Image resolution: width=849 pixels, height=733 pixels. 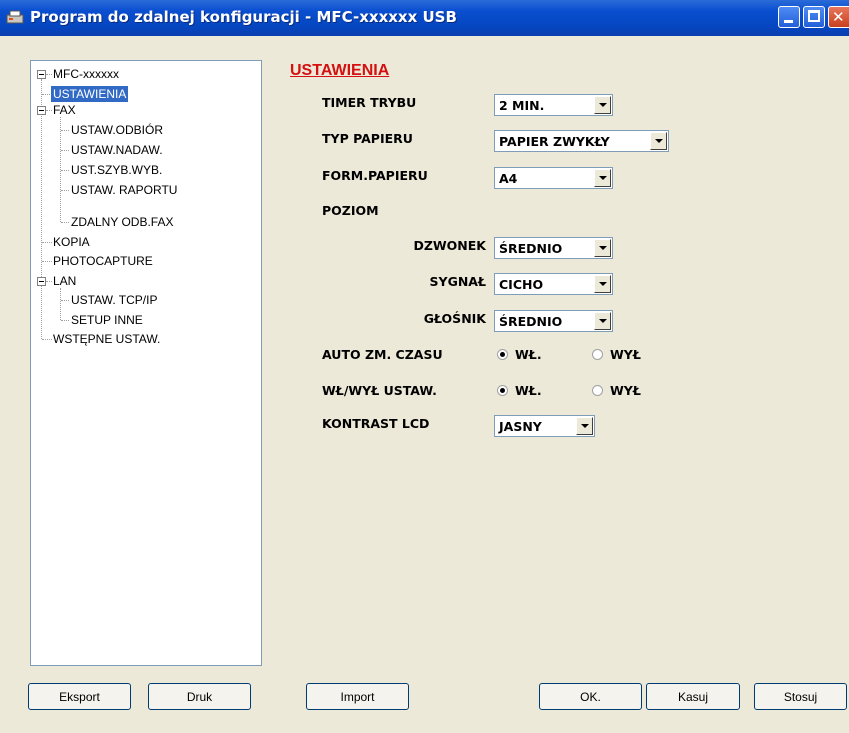 What do you see at coordinates (340, 70) in the screenshot?
I see `section-heading: USTAWIENIA` at bounding box center [340, 70].